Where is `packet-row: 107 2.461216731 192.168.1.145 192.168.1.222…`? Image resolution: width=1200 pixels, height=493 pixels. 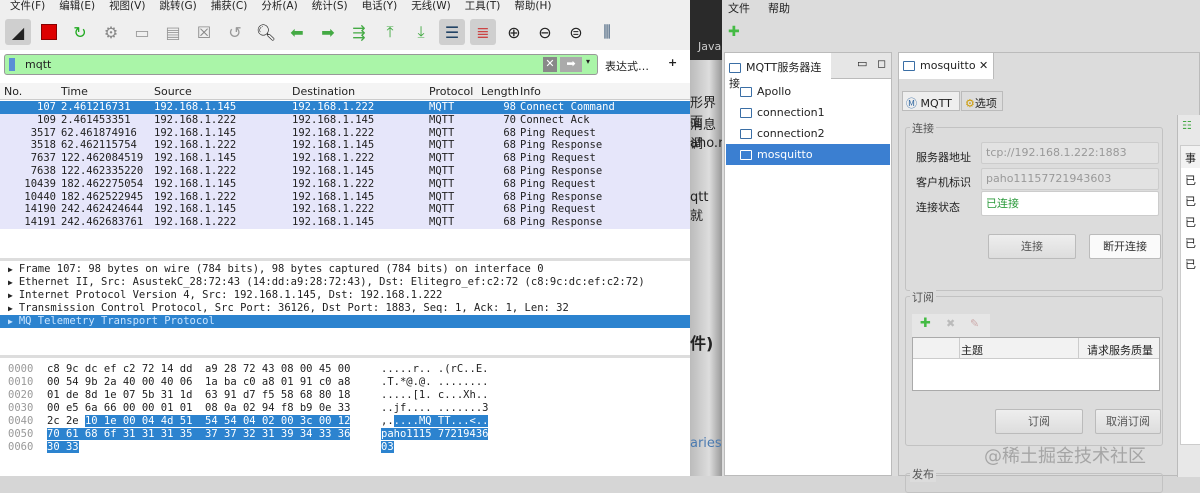
packet-row: 107 2.461216731 192.168.1.145 192.168.1.222… is located at coordinates (345, 107).